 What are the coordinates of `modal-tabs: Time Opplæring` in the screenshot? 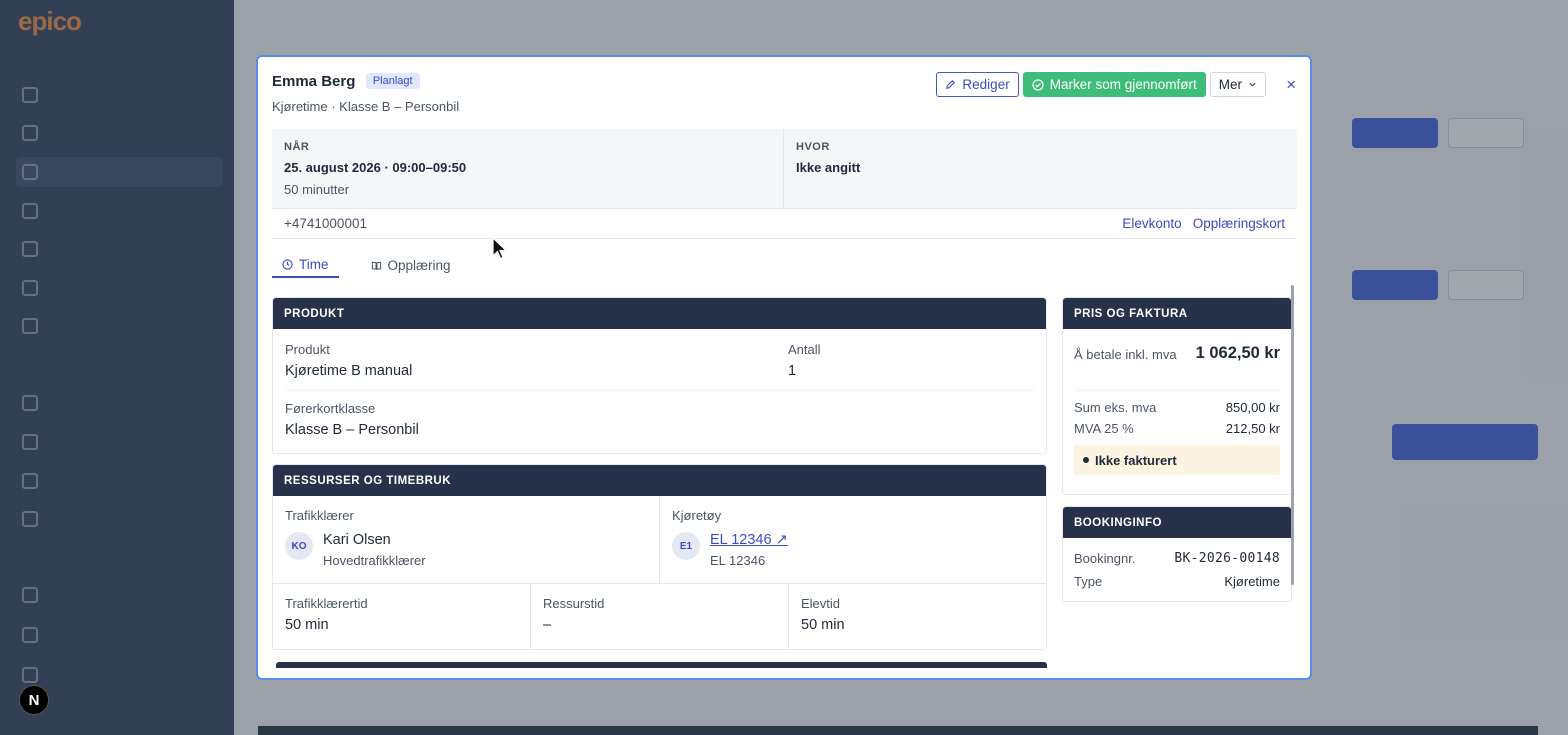 It's located at (366, 265).